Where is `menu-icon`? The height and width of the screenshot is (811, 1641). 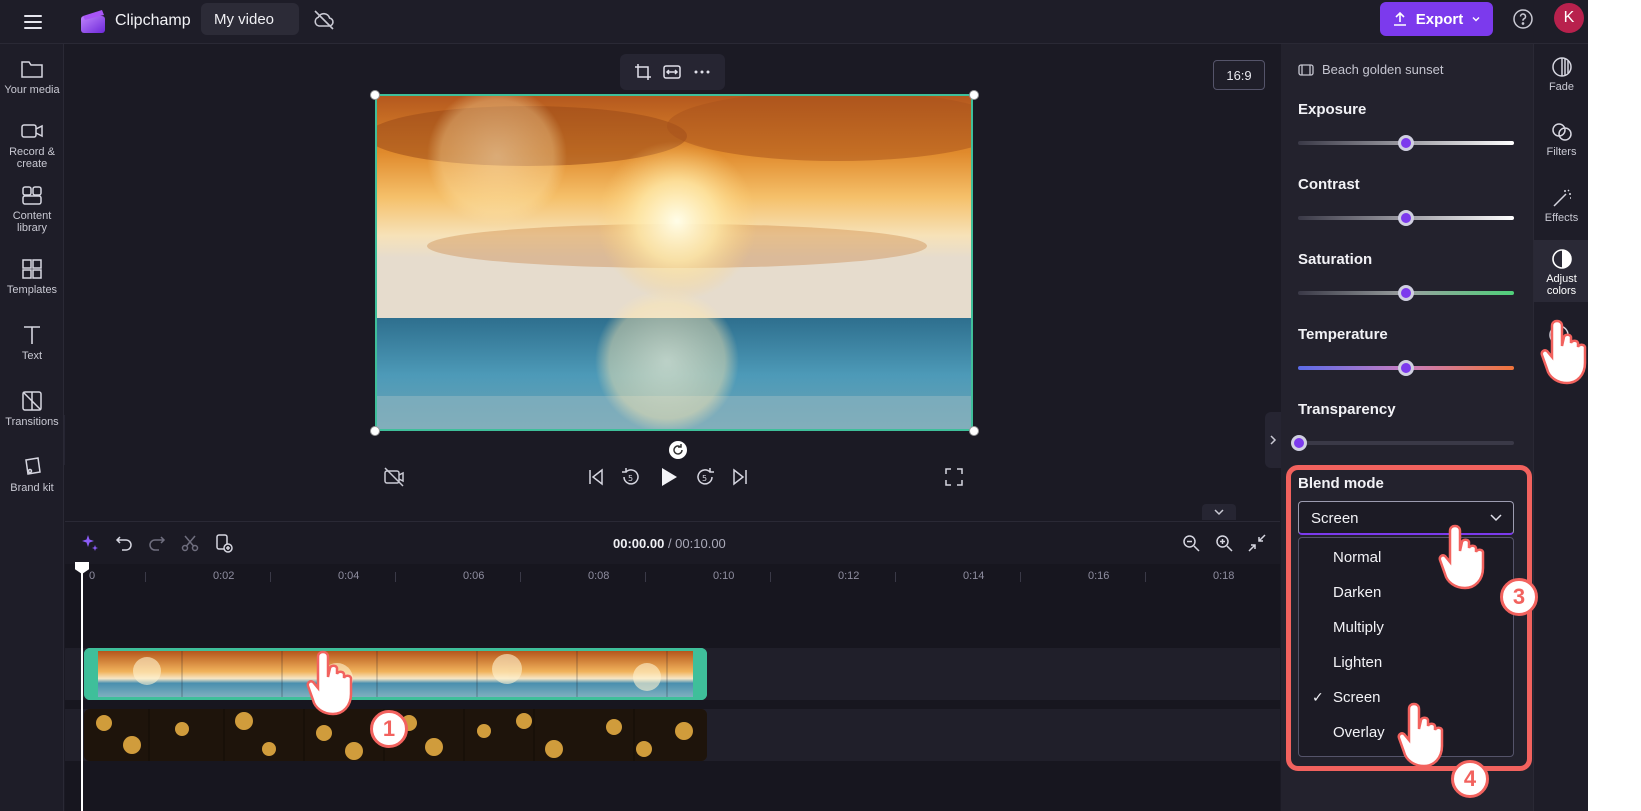
menu-icon is located at coordinates (33, 22).